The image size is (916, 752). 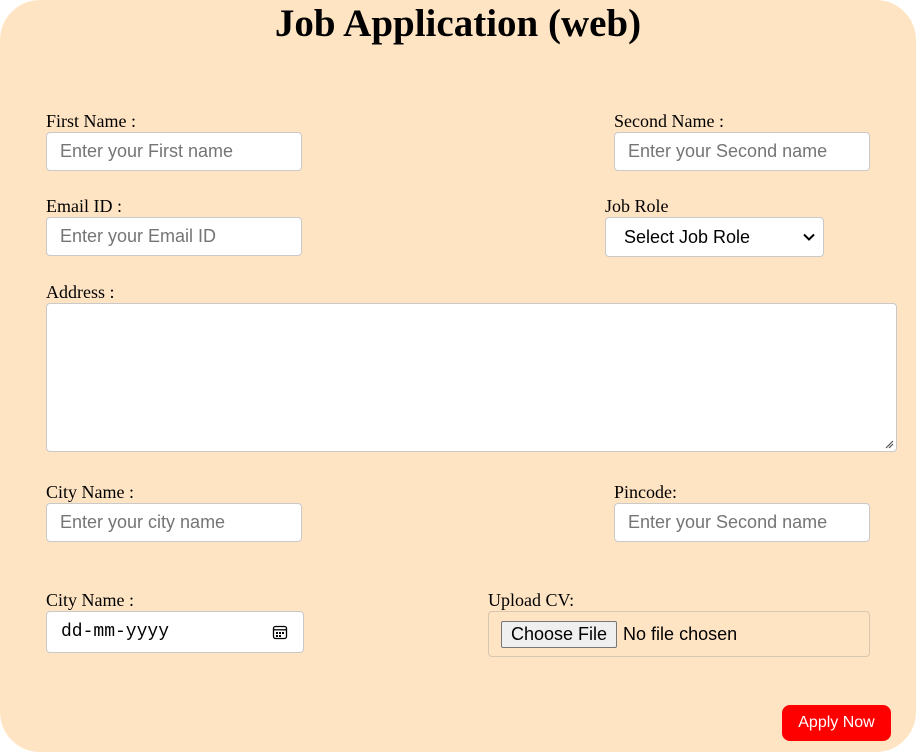 I want to click on resize-grip-icon, so click(x=889, y=444).